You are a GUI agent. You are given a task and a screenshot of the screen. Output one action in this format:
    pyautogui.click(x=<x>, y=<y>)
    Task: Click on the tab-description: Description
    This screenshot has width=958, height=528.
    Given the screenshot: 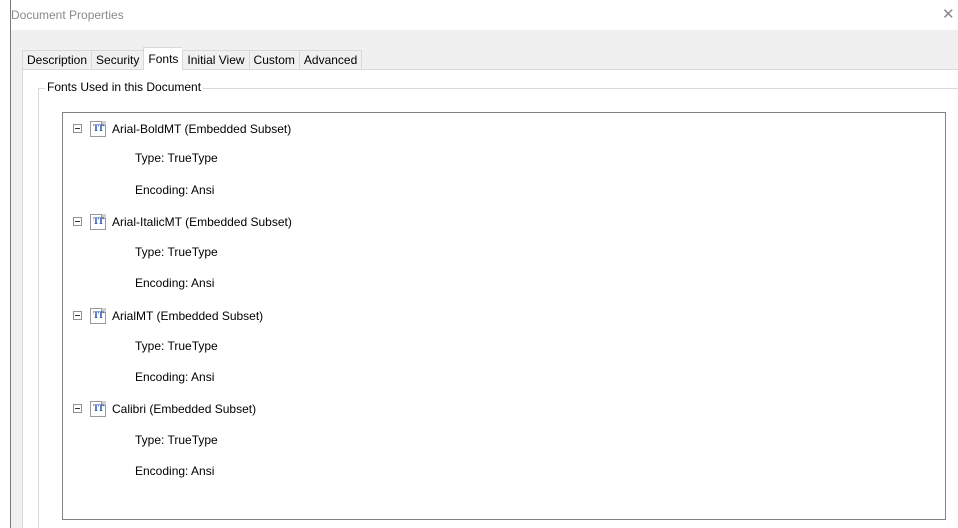 What is the action you would take?
    pyautogui.click(x=57, y=60)
    